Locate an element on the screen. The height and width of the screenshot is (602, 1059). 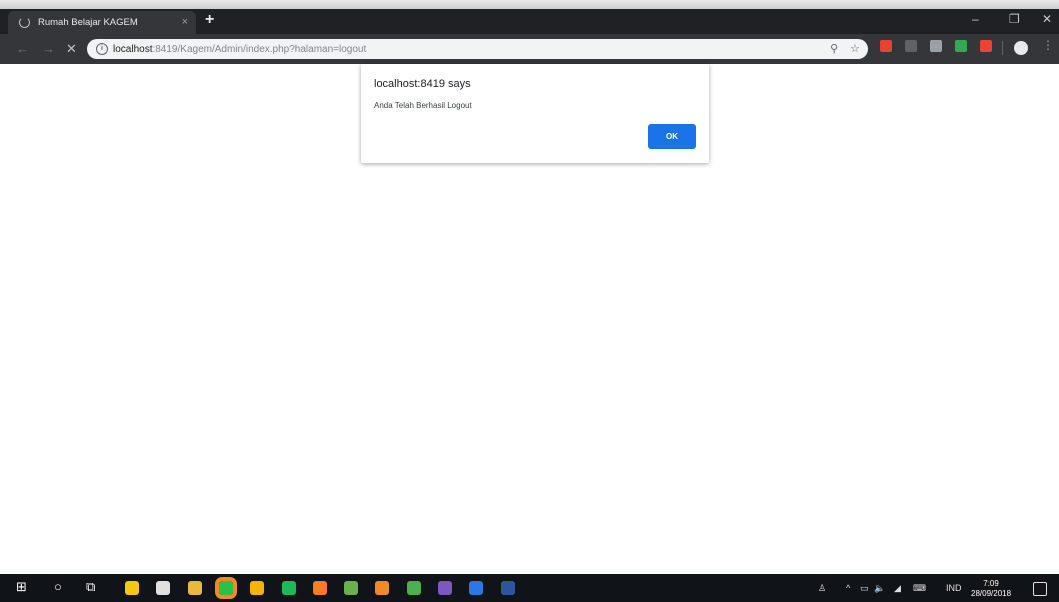
dialog-title: localhost:8419 says is located at coordinates (422, 84).